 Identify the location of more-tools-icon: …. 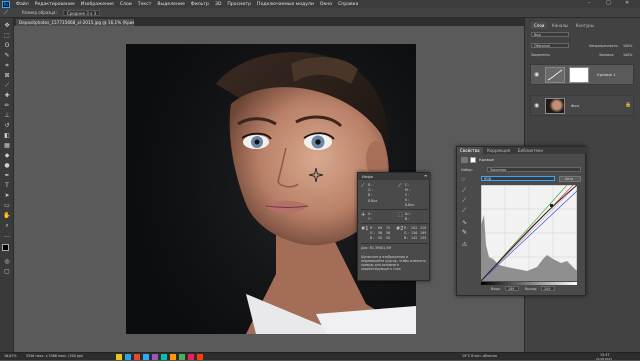
(7, 235).